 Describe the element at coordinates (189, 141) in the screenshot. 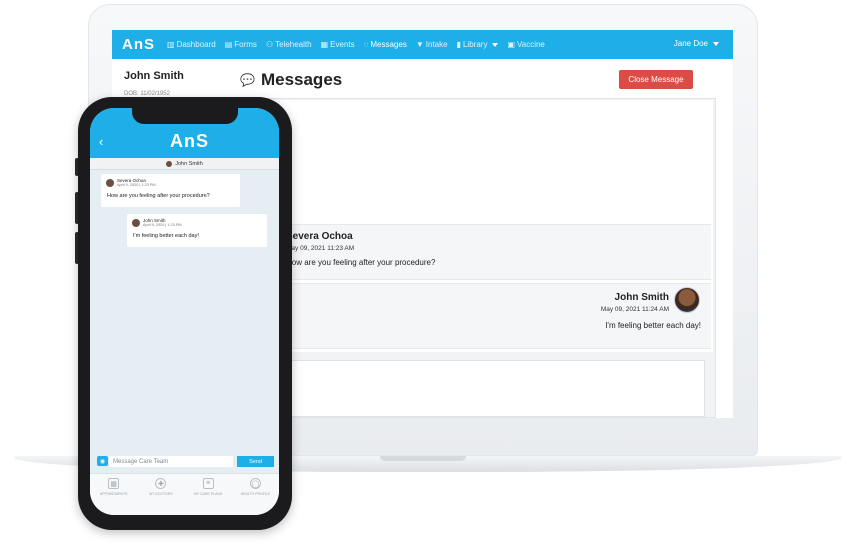

I see `phone-logo: AnS` at that location.